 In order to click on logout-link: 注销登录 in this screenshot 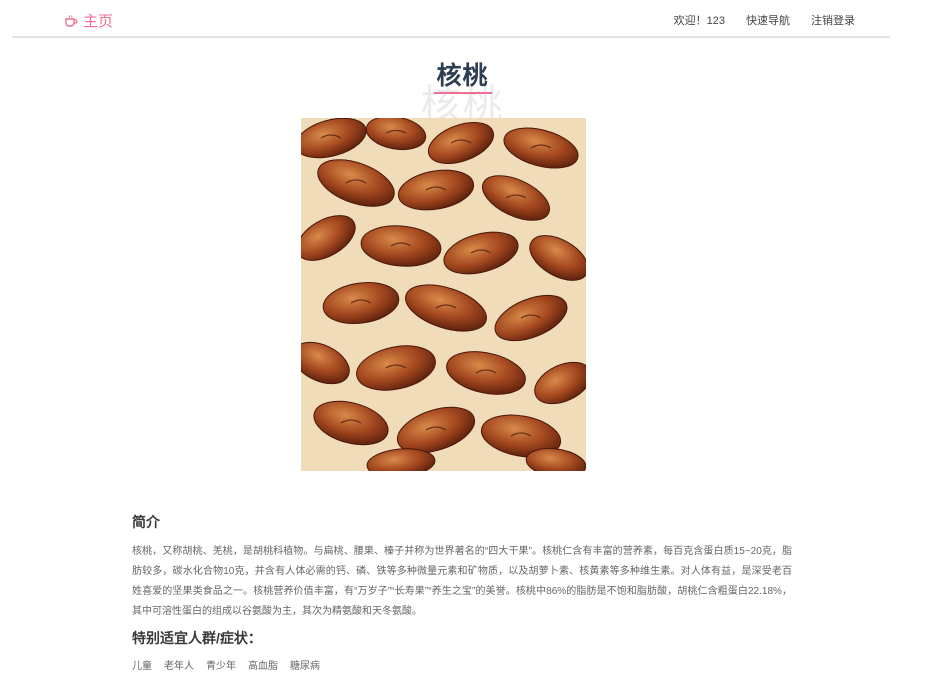, I will do `click(833, 20)`.